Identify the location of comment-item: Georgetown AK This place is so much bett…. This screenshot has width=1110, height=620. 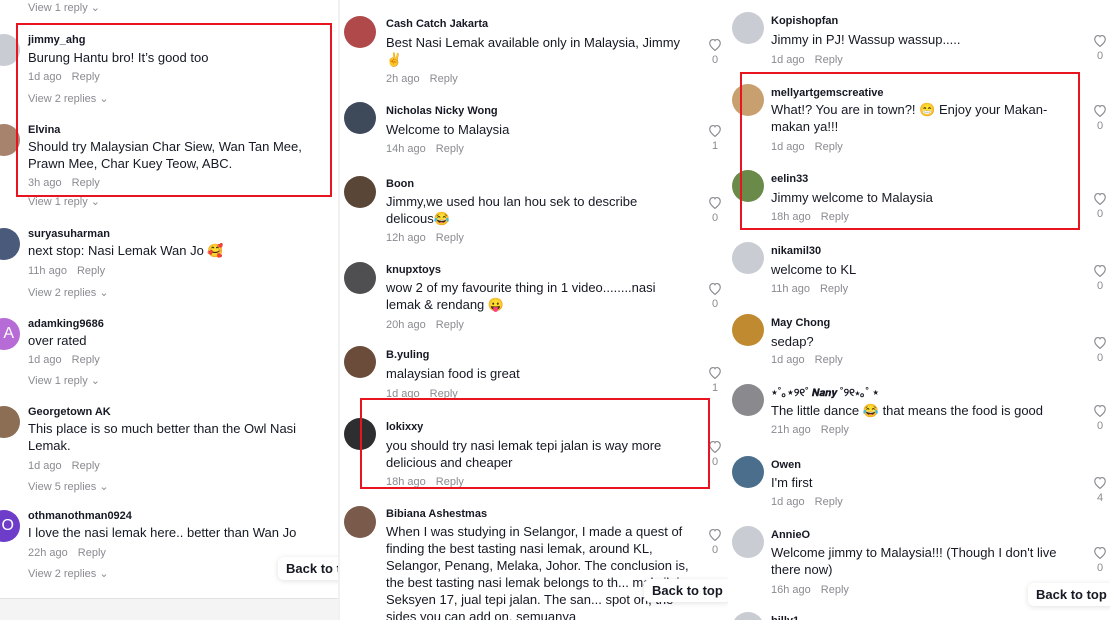
(169, 452).